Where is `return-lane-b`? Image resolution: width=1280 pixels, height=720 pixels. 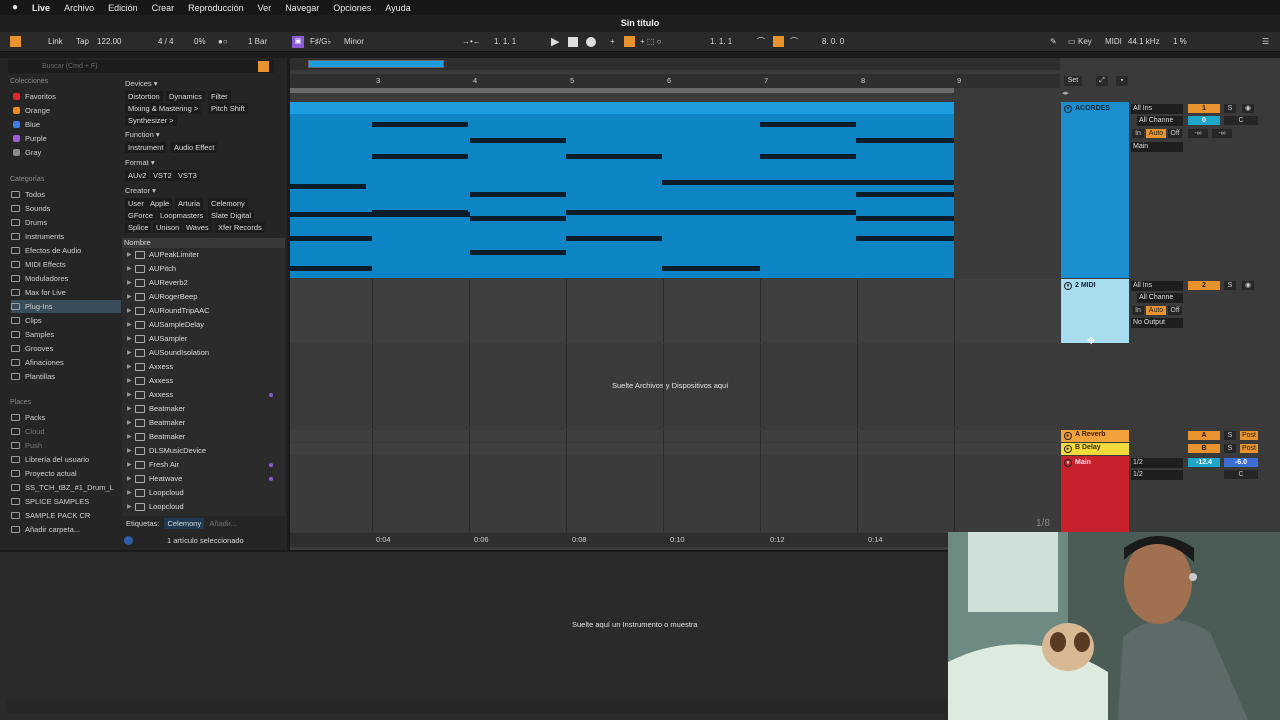
return-lane-b is located at coordinates (675, 449).